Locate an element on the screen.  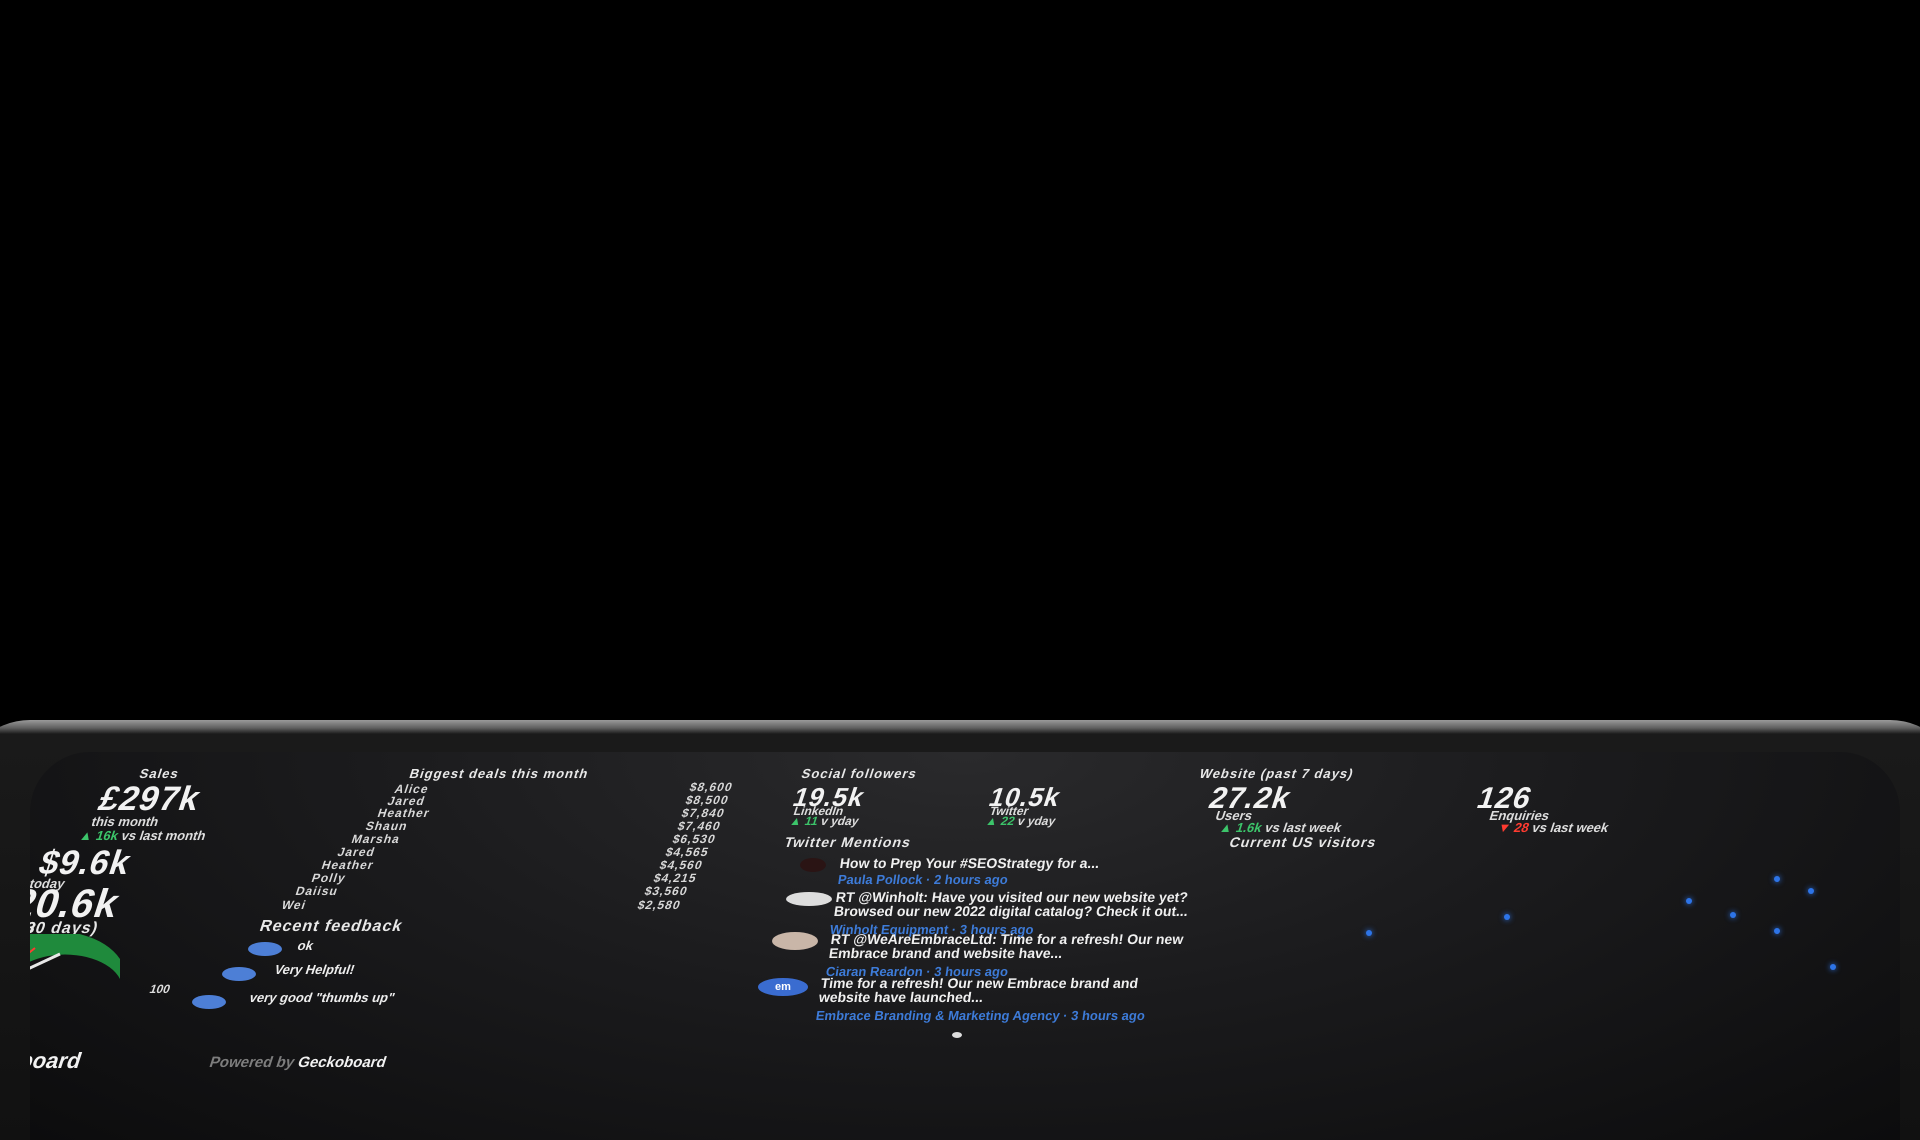
deal-value: $4,565 is located at coordinates (687, 852).